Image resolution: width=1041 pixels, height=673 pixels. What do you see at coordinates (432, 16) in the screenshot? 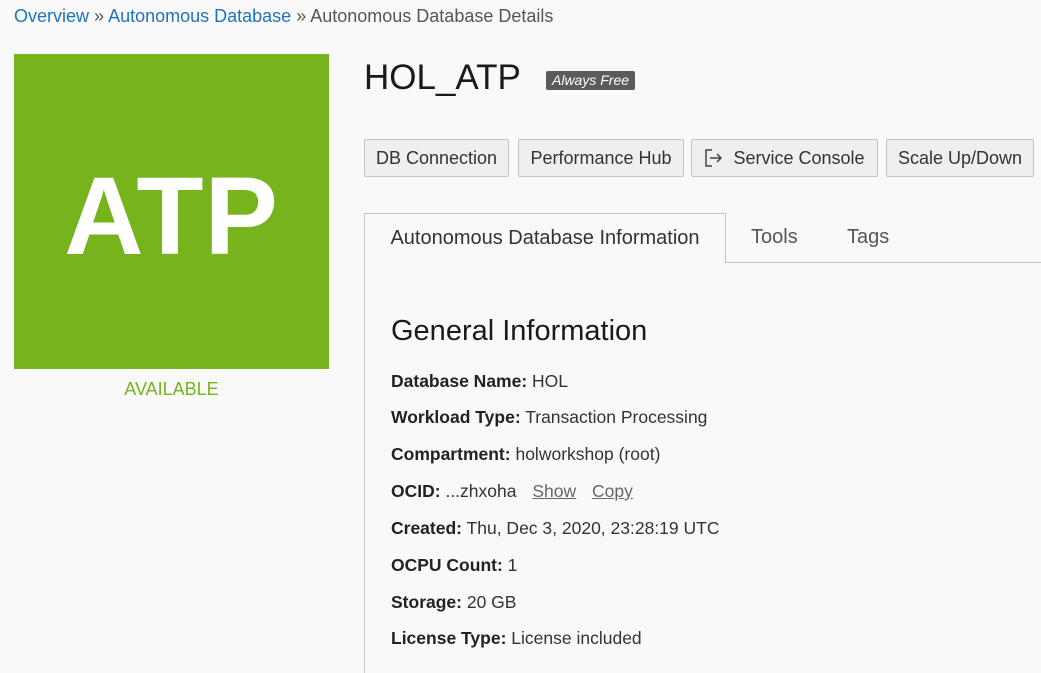
I see `breadcrumb-current: Autonomous Database Details` at bounding box center [432, 16].